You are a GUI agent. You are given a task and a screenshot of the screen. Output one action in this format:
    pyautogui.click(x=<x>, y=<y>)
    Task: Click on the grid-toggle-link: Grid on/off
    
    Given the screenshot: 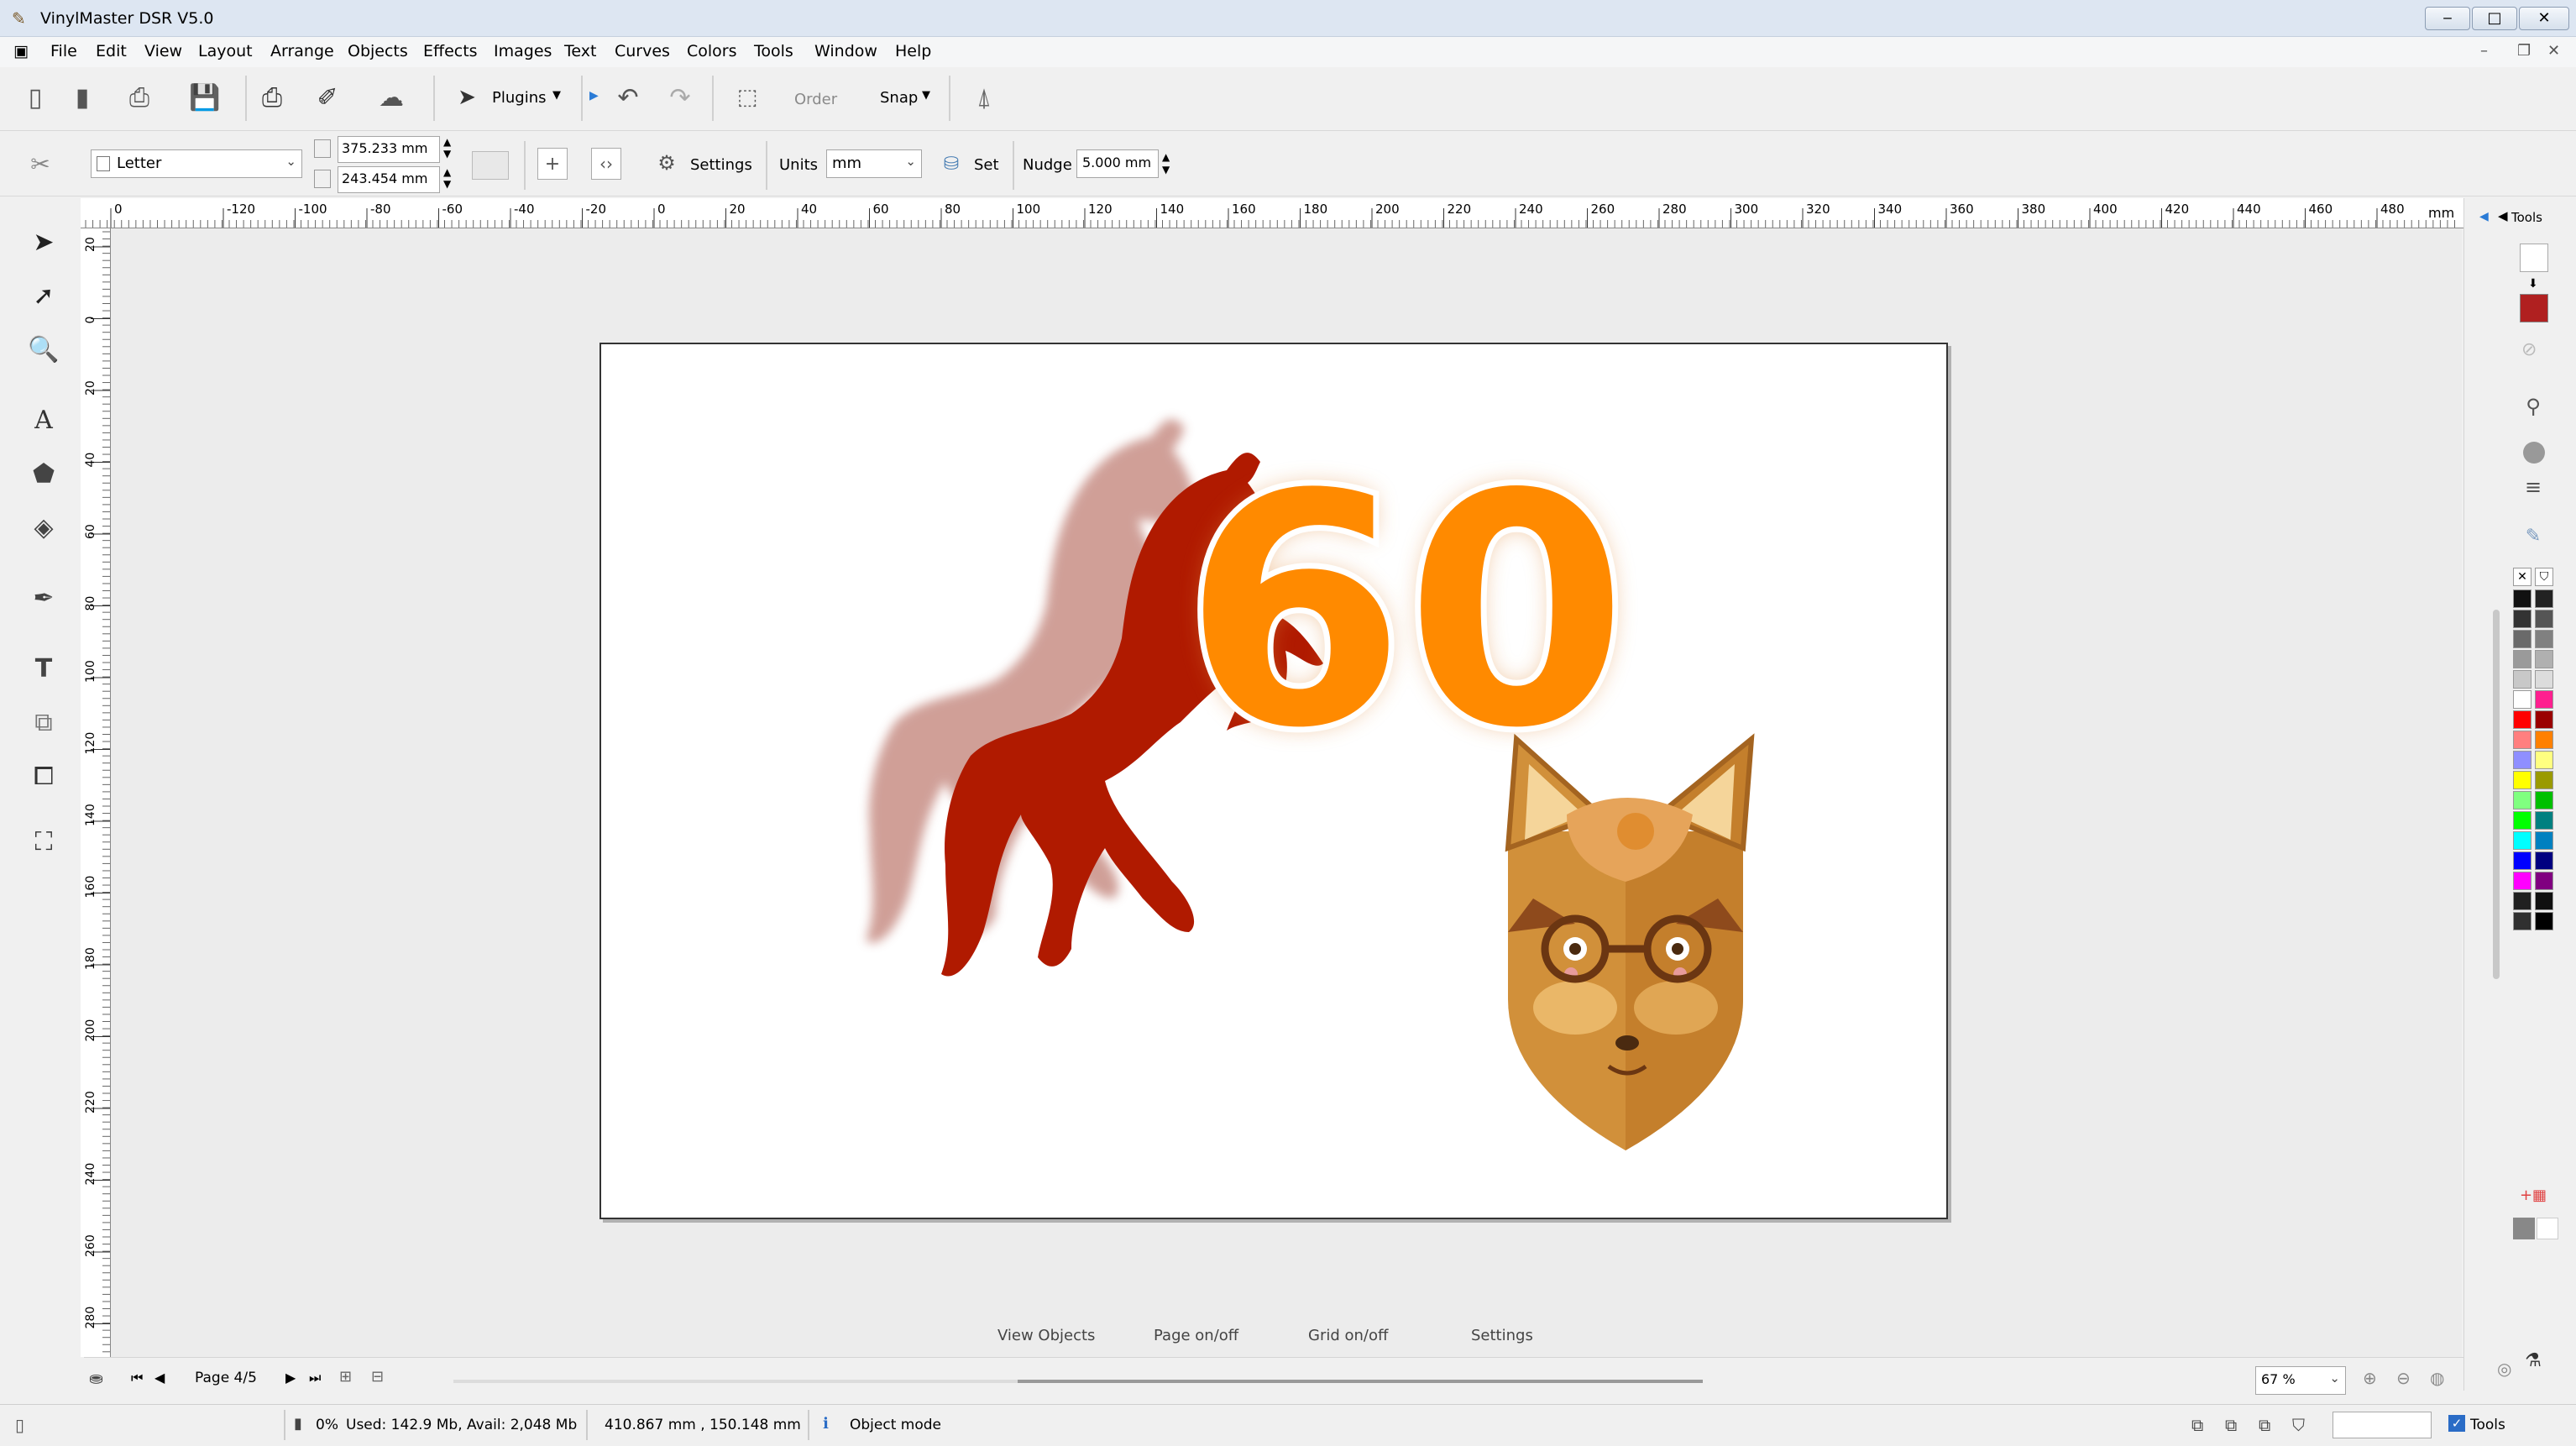 What is the action you would take?
    pyautogui.click(x=1348, y=1335)
    